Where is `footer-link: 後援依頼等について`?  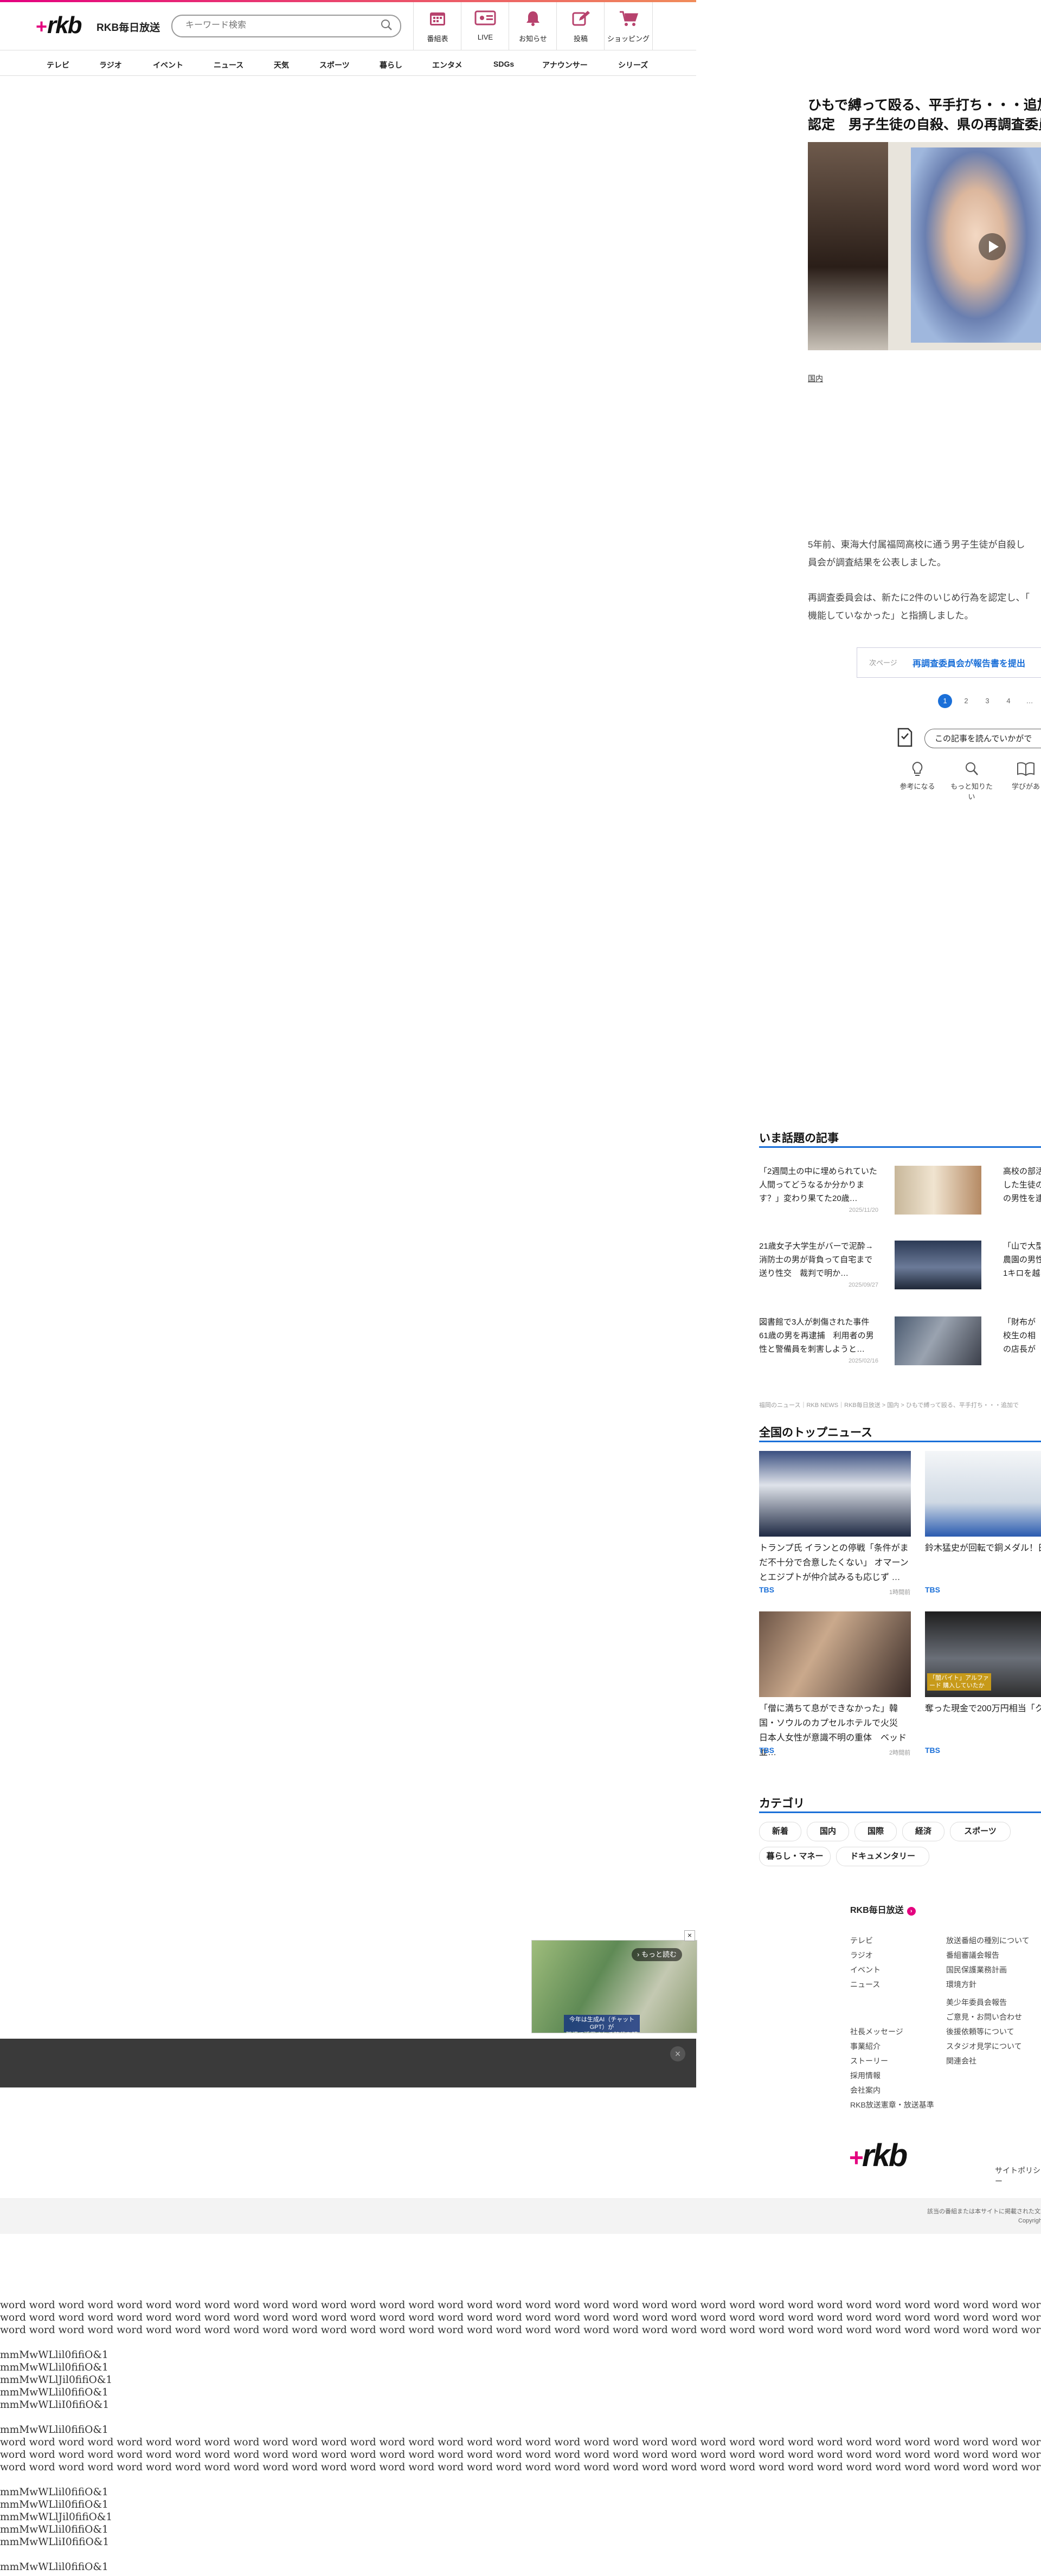
footer-link: 後援依頼等について is located at coordinates (994, 2032).